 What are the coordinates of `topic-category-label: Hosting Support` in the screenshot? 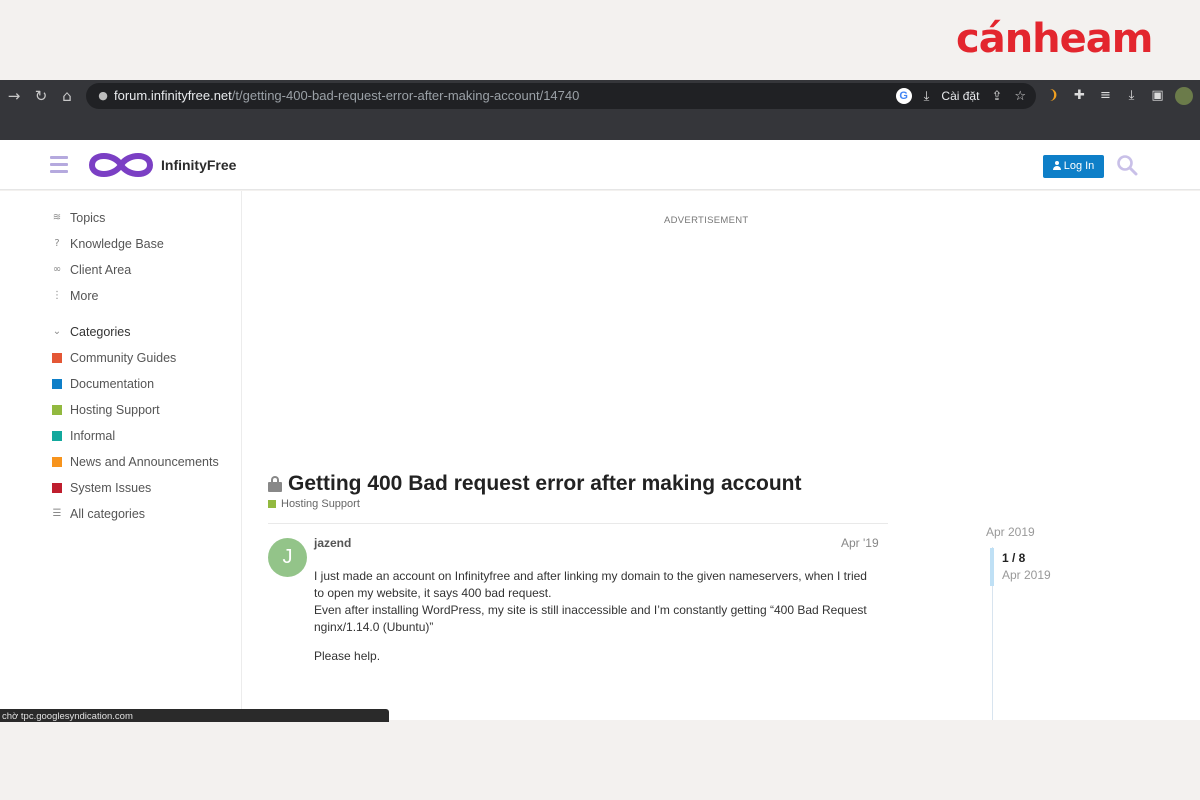 It's located at (320, 504).